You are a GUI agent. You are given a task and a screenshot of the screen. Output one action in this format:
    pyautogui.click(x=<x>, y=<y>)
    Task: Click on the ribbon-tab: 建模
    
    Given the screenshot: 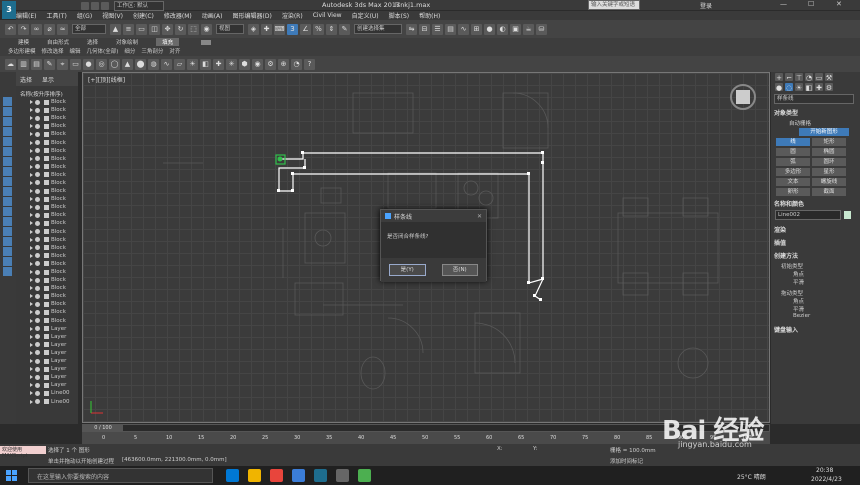 What is the action you would take?
    pyautogui.click(x=23, y=42)
    